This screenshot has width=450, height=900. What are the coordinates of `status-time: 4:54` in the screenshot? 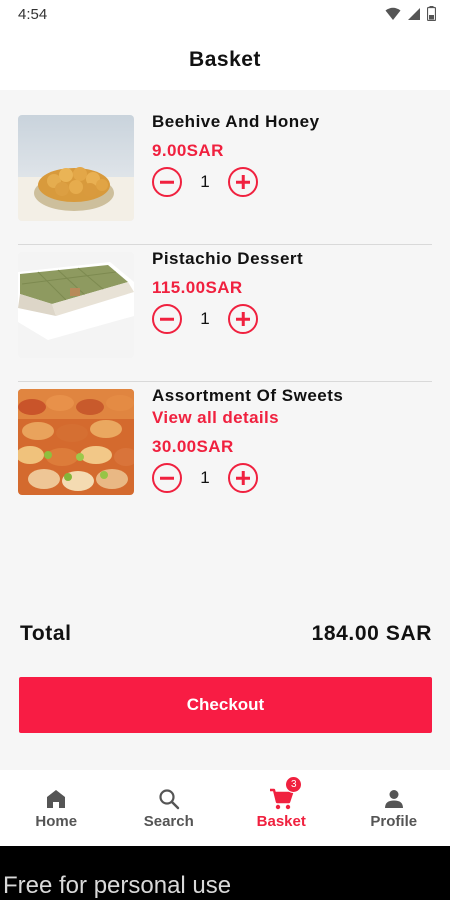 It's located at (33, 14).